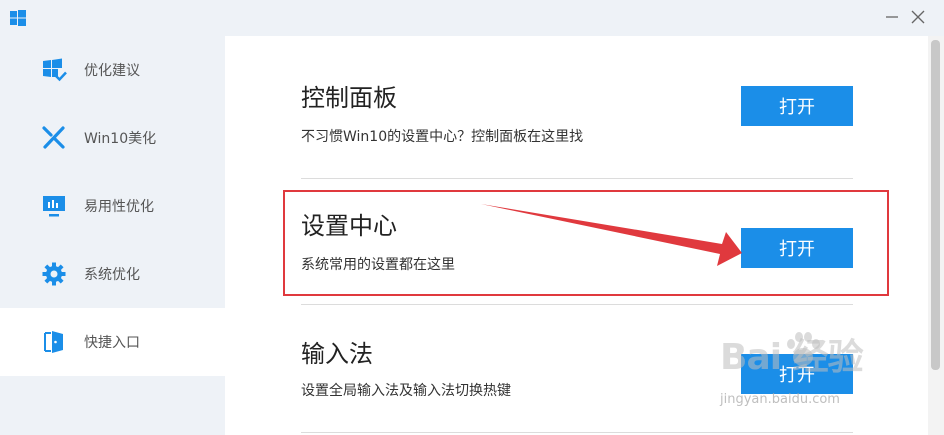  I want to click on sidebar-item-label: 快捷入口, so click(112, 343).